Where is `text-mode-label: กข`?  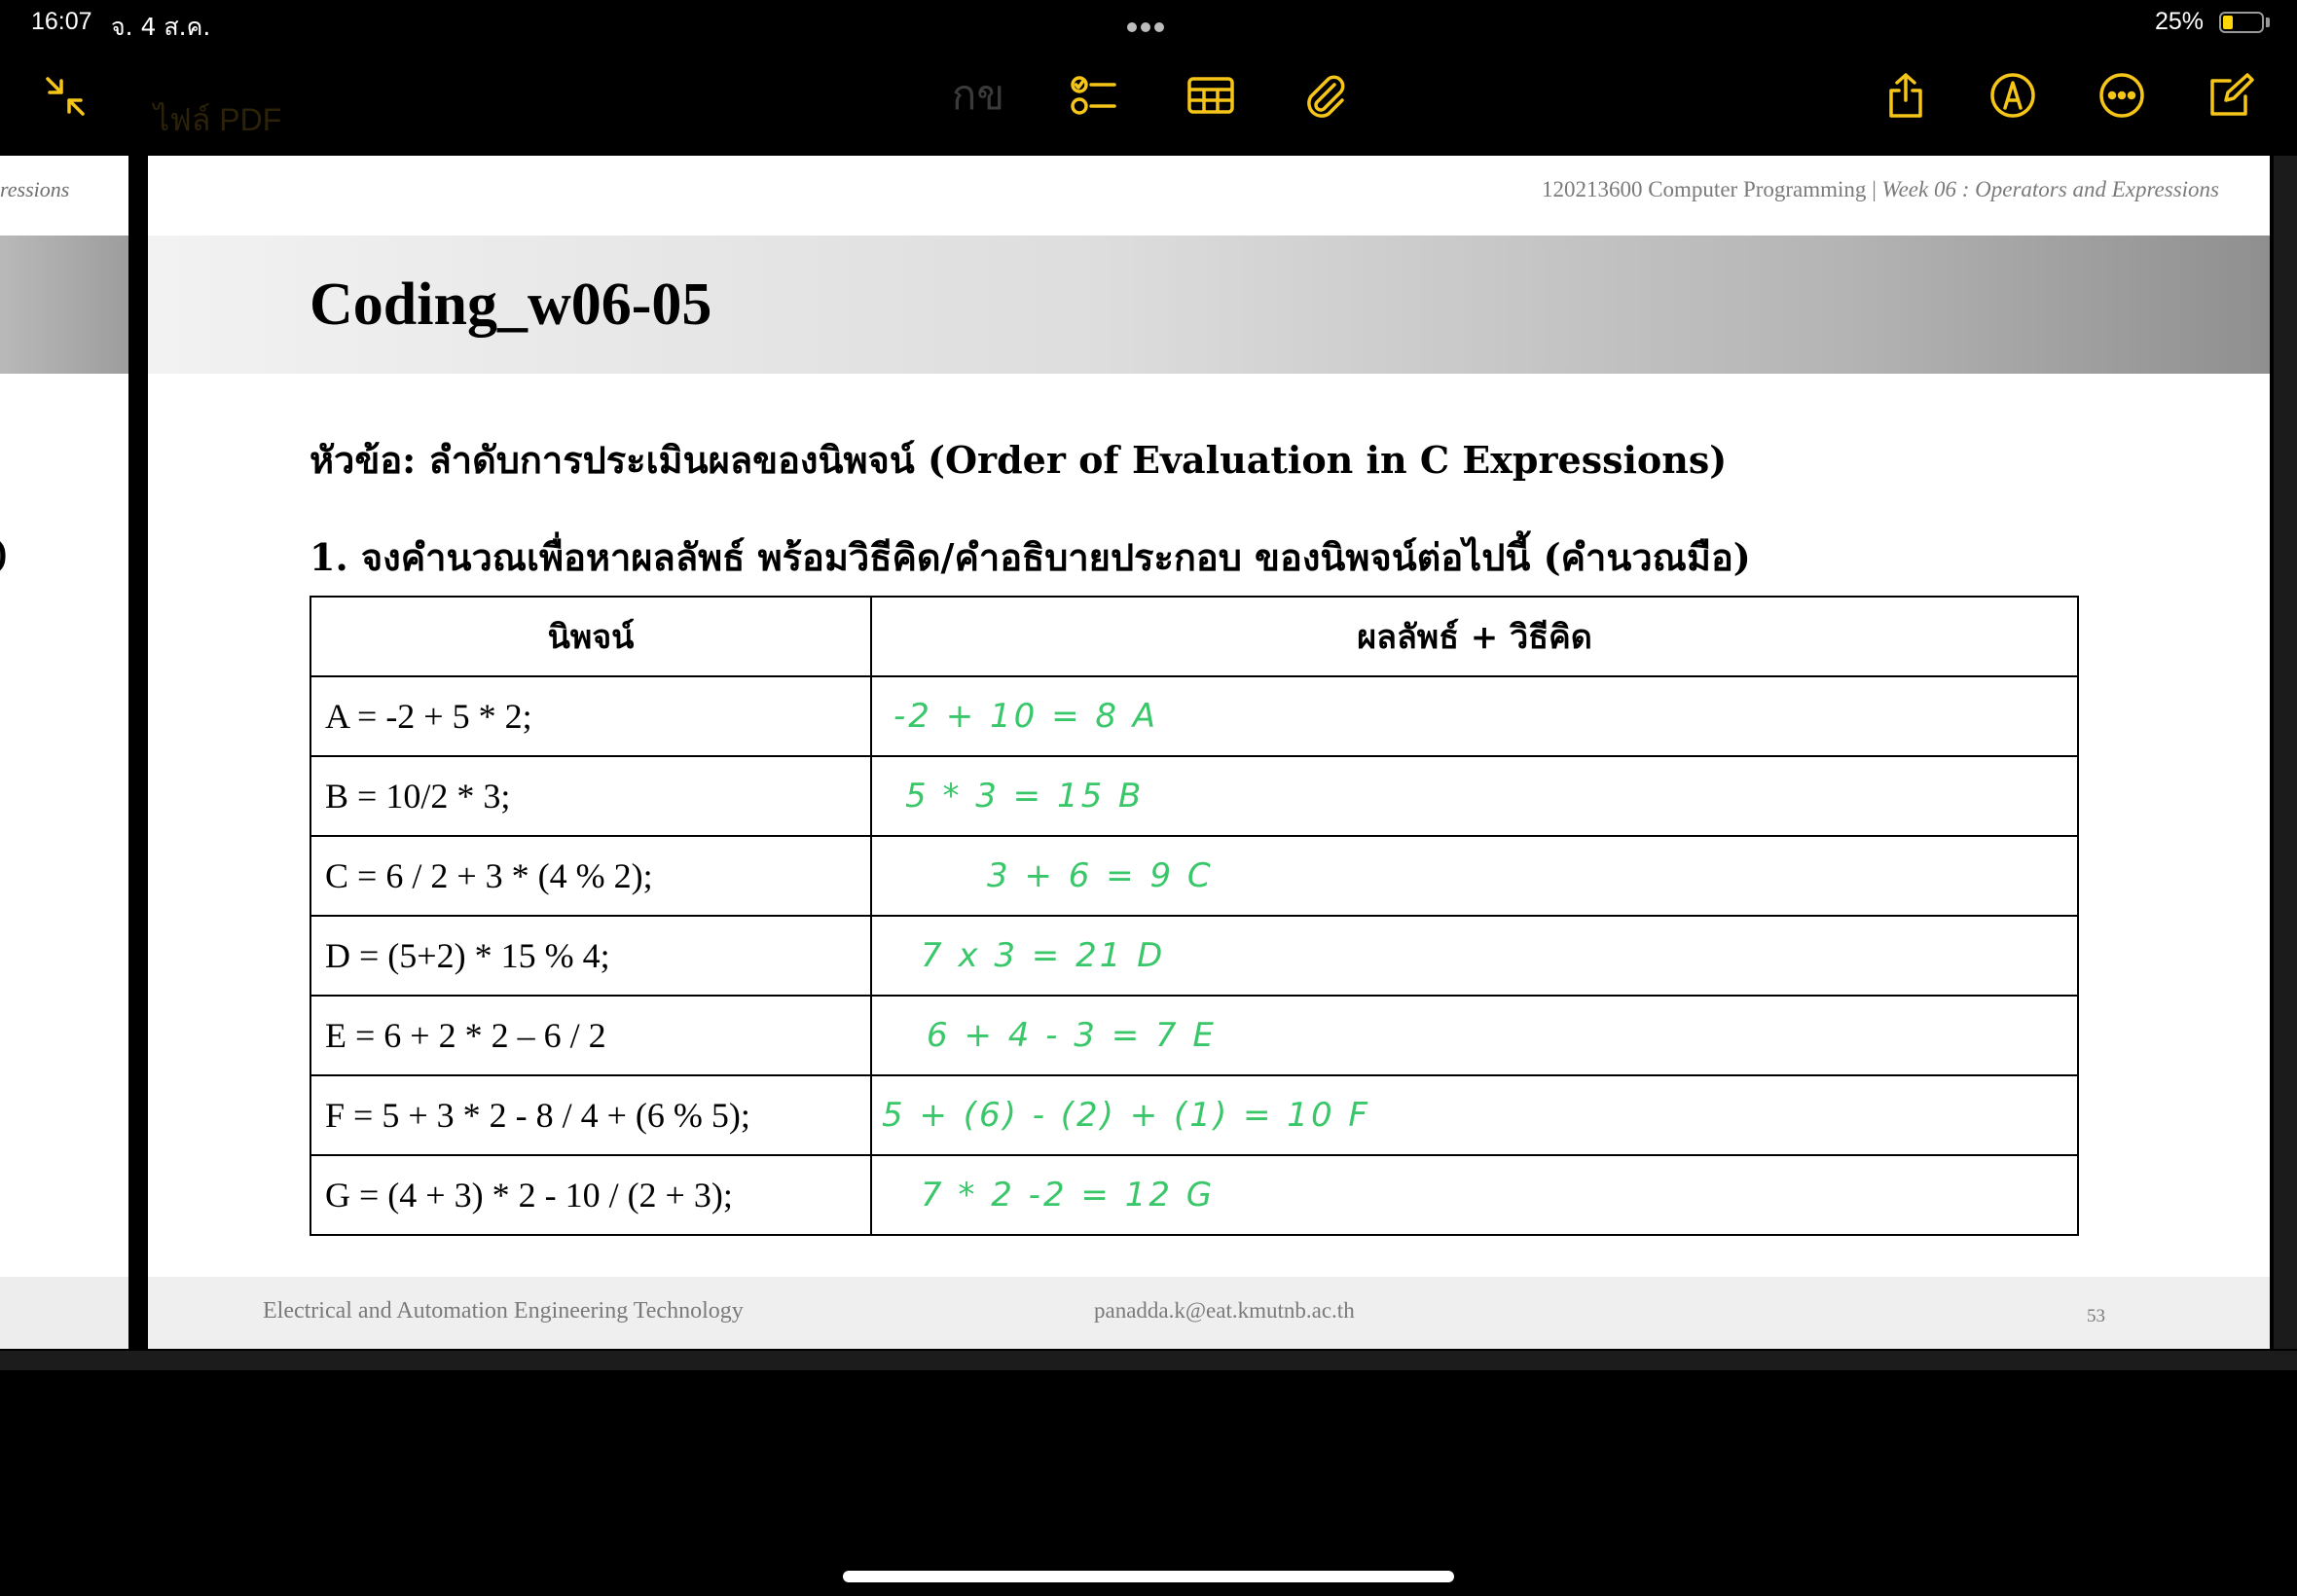
text-mode-label: กข is located at coordinates (978, 95).